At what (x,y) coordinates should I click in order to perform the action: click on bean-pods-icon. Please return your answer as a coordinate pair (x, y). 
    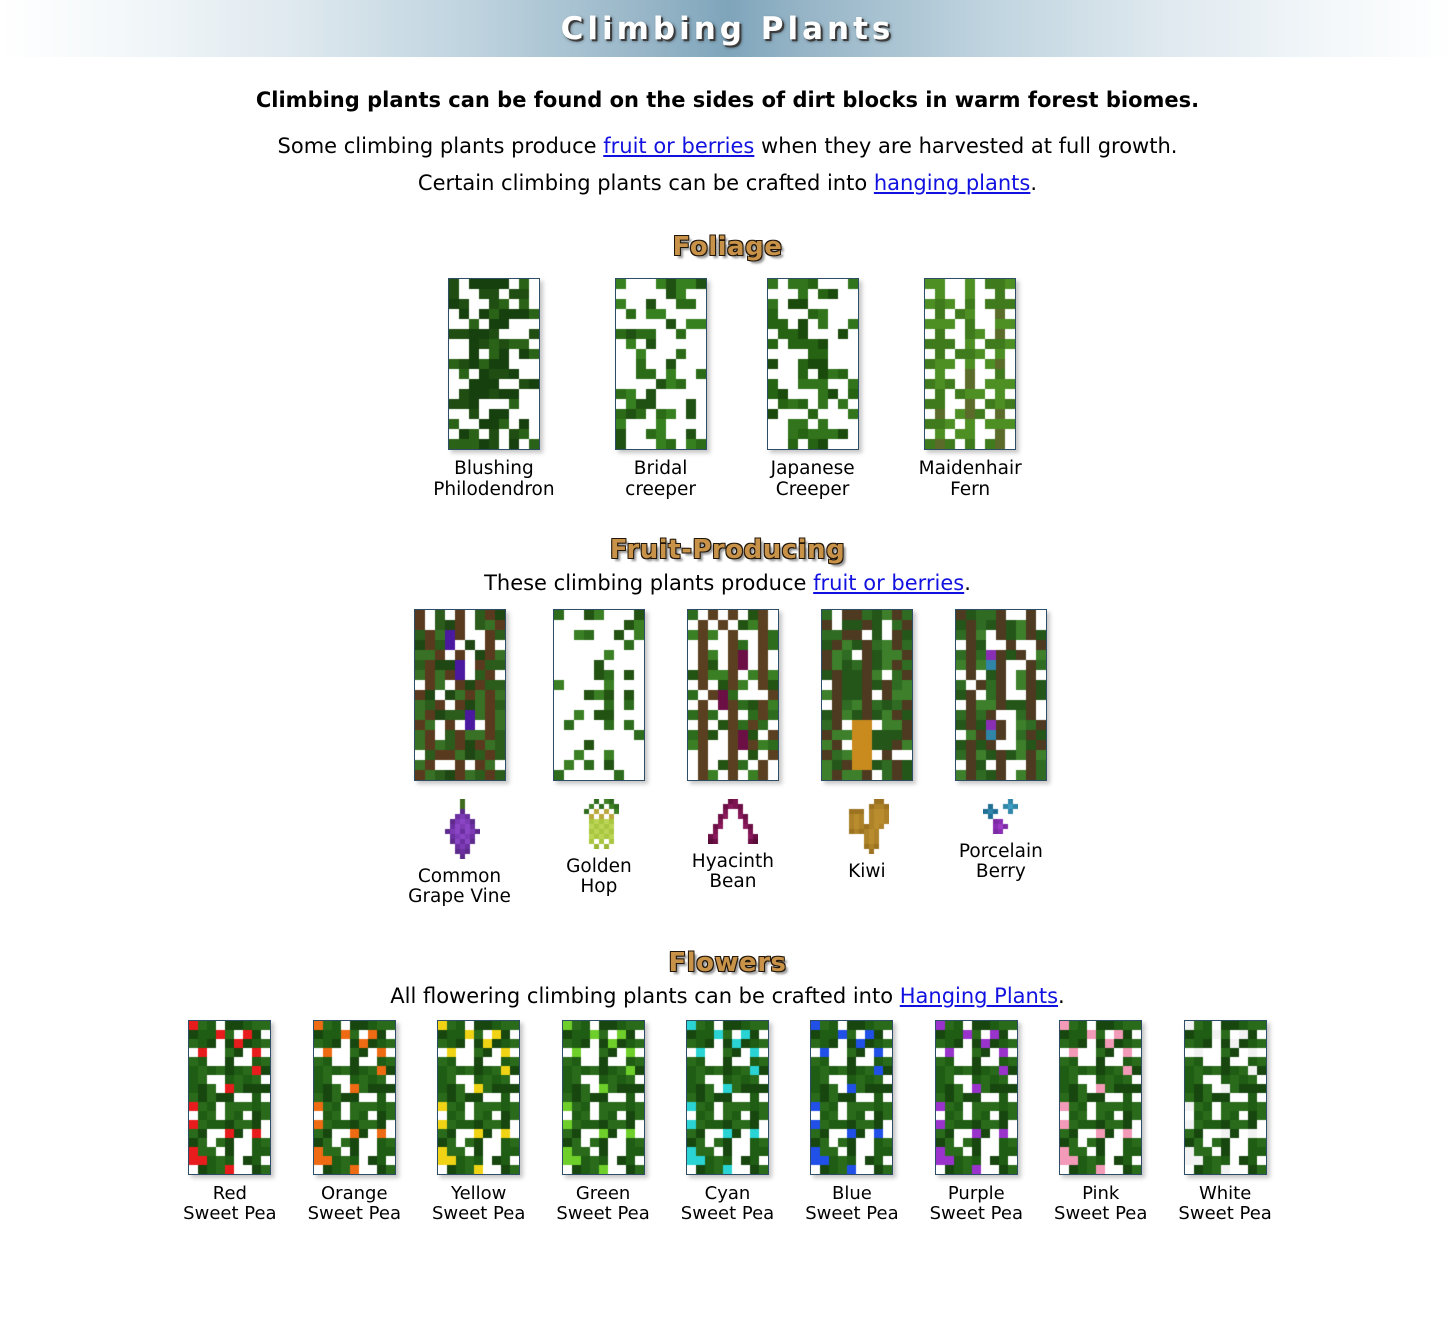
    Looking at the image, I should click on (732, 821).